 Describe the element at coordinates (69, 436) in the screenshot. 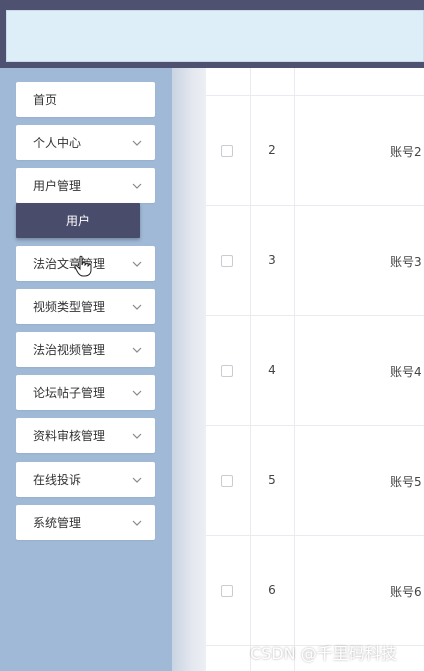

I see `sidebar-item-label: 资料审核管理` at that location.